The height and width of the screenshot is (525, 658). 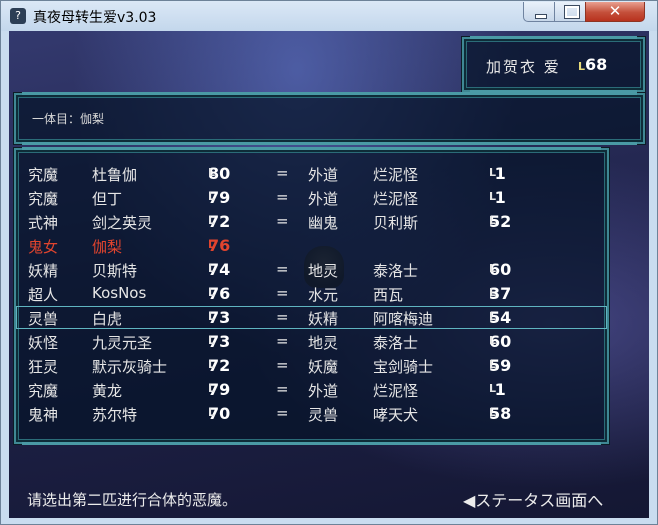 What do you see at coordinates (95, 18) in the screenshot?
I see `window-title: 真夜母转生爱v3.03` at bounding box center [95, 18].